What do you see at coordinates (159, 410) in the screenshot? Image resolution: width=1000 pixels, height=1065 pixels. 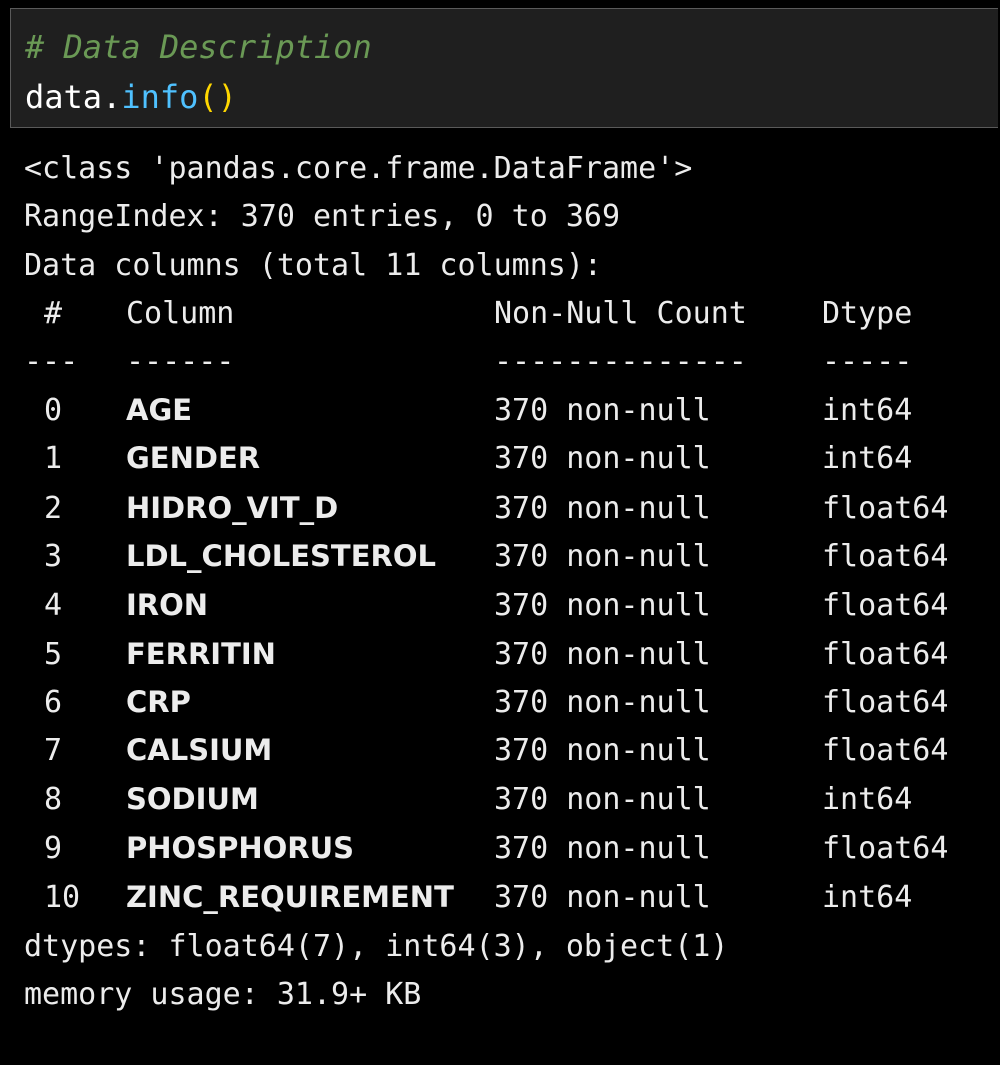 I see `row-column: AGE` at bounding box center [159, 410].